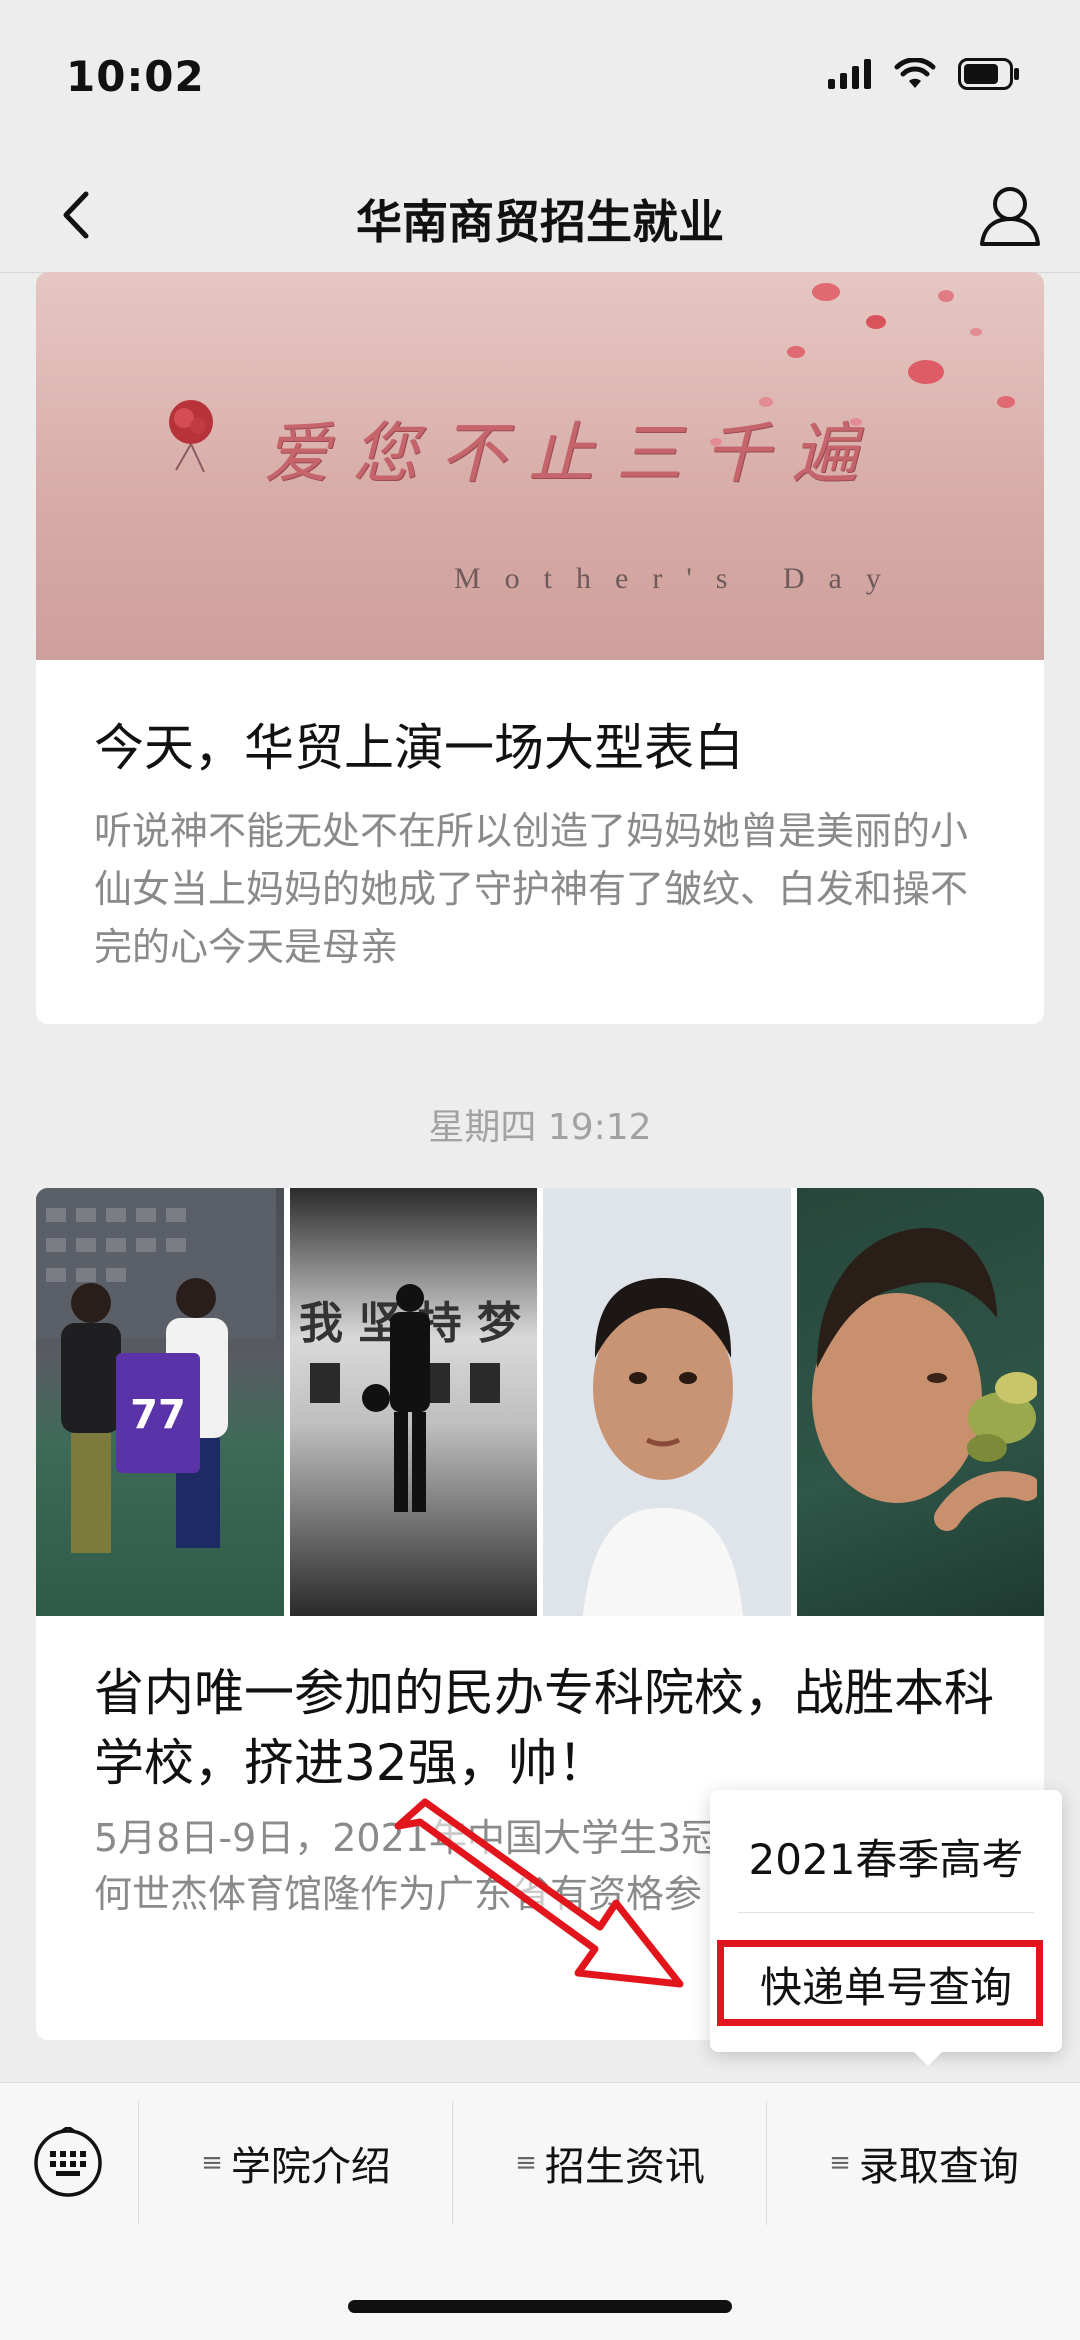 This screenshot has height=2340, width=1080. What do you see at coordinates (156, 1370) in the screenshot?
I see `players-figure: 77` at bounding box center [156, 1370].